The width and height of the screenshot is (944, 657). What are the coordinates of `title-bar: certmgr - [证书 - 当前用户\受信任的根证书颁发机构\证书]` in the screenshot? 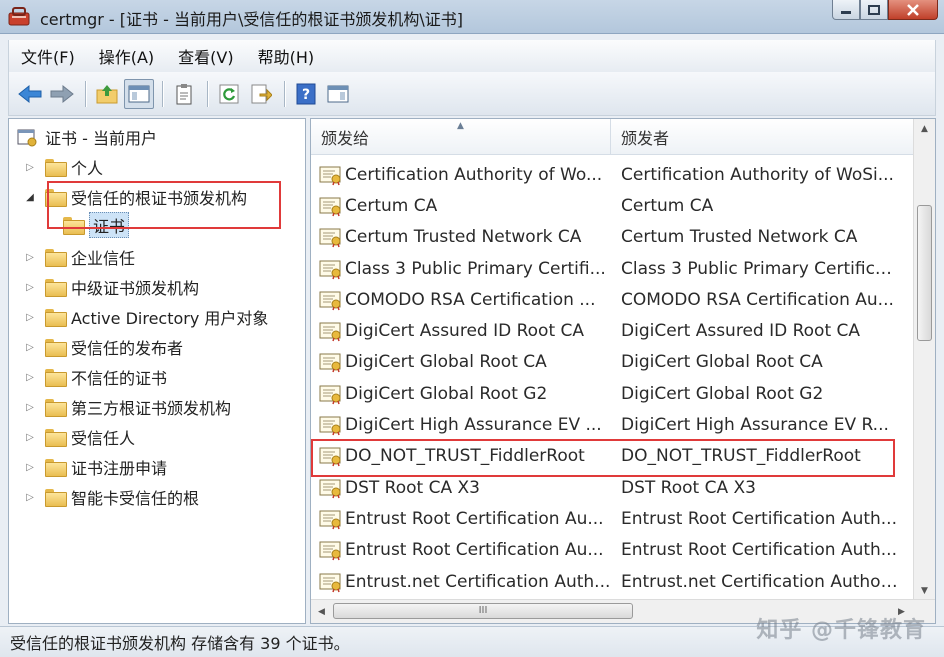 It's located at (472, 17).